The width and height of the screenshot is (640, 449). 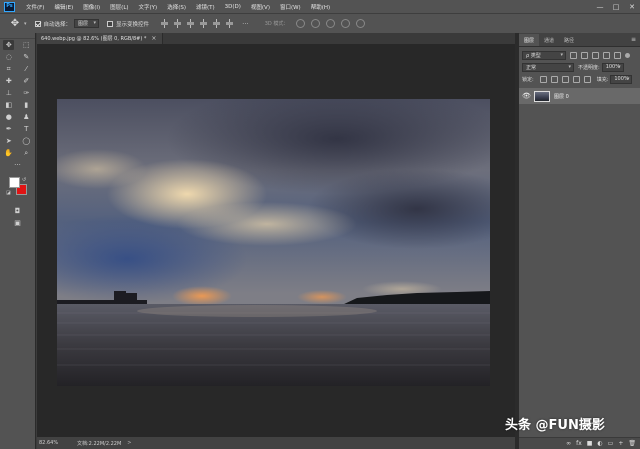 What do you see at coordinates (301, 23) in the screenshot?
I see `3d-rotate-icon` at bounding box center [301, 23].